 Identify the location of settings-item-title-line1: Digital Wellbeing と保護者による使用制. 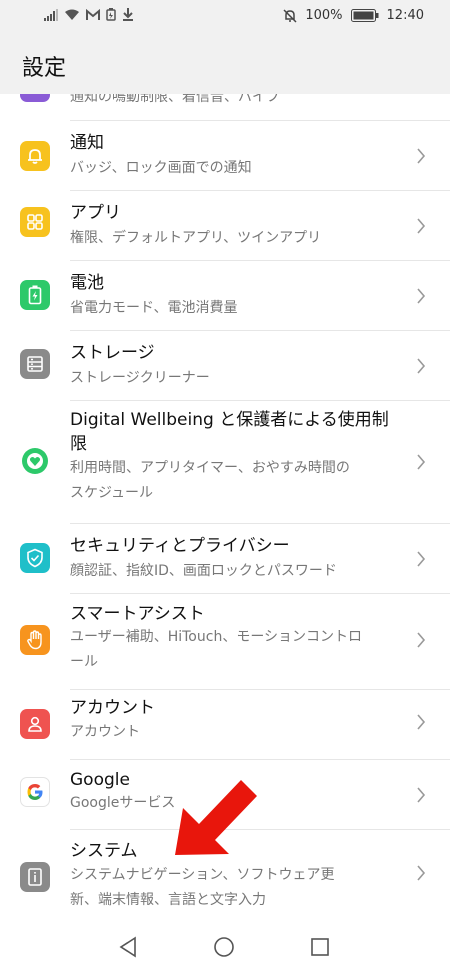
(229, 420).